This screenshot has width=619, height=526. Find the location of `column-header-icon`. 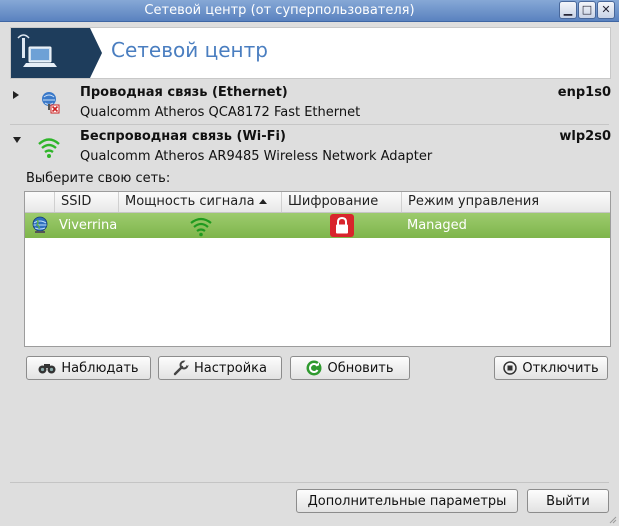

column-header-icon is located at coordinates (40, 202).